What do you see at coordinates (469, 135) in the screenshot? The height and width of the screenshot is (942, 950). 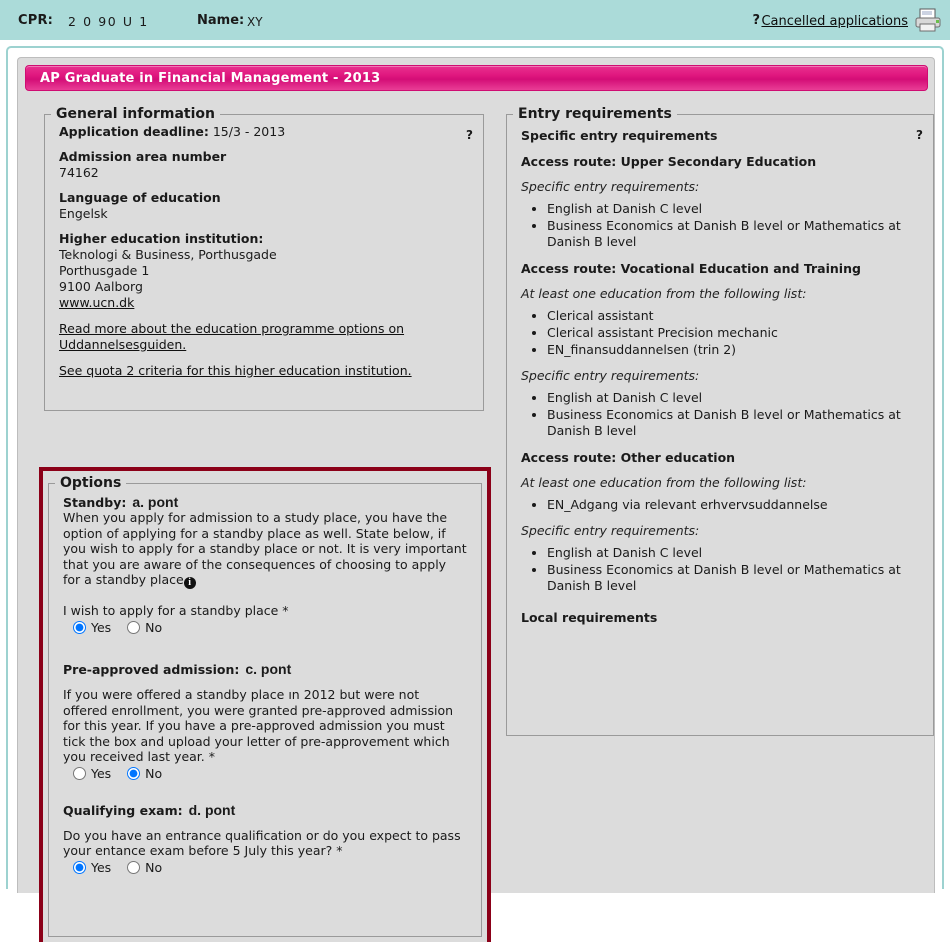 I see `help-icon-general-information: ?` at bounding box center [469, 135].